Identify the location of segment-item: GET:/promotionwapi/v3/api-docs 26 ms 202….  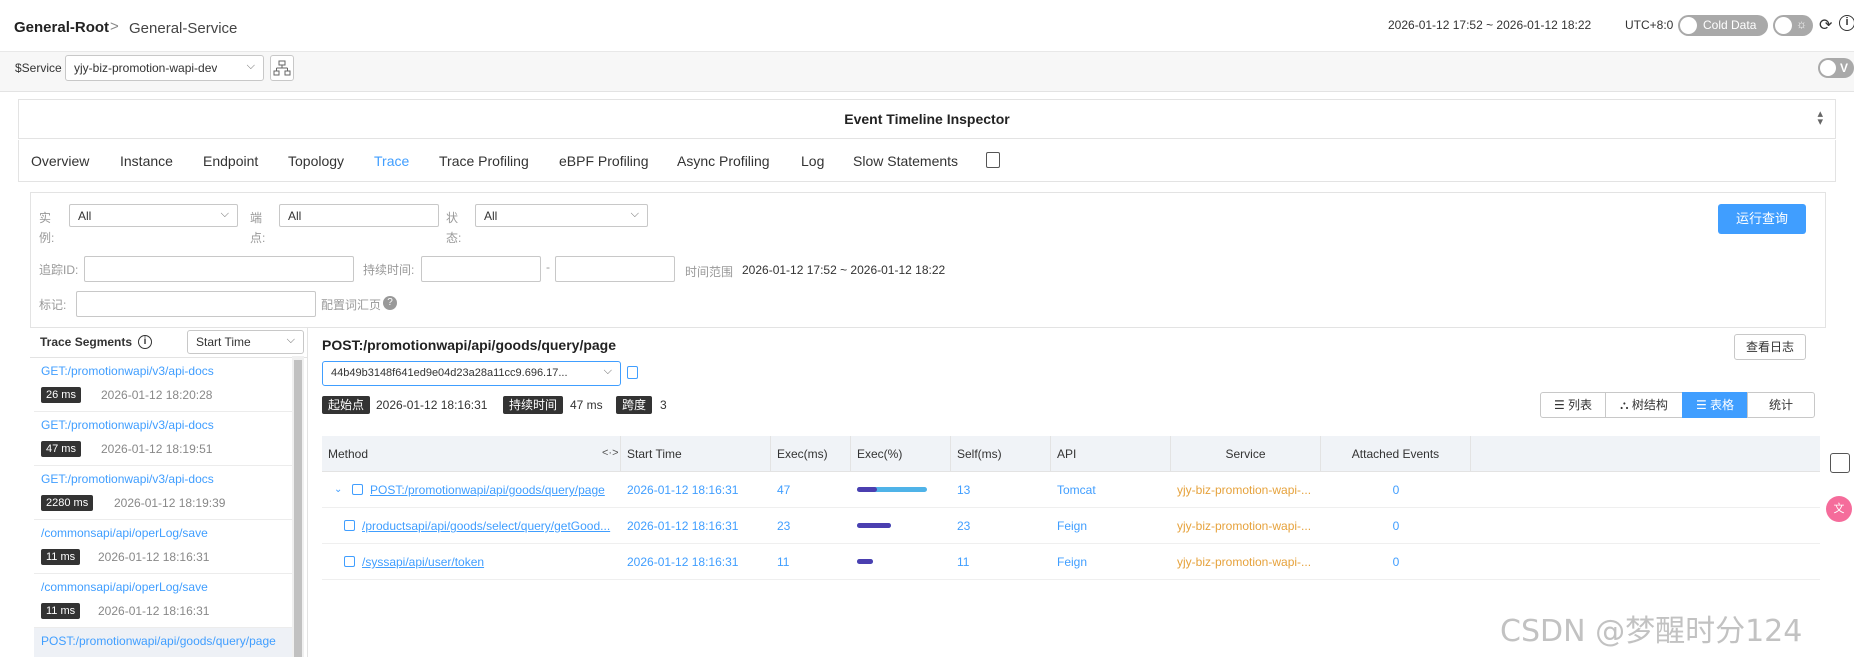
(163, 385).